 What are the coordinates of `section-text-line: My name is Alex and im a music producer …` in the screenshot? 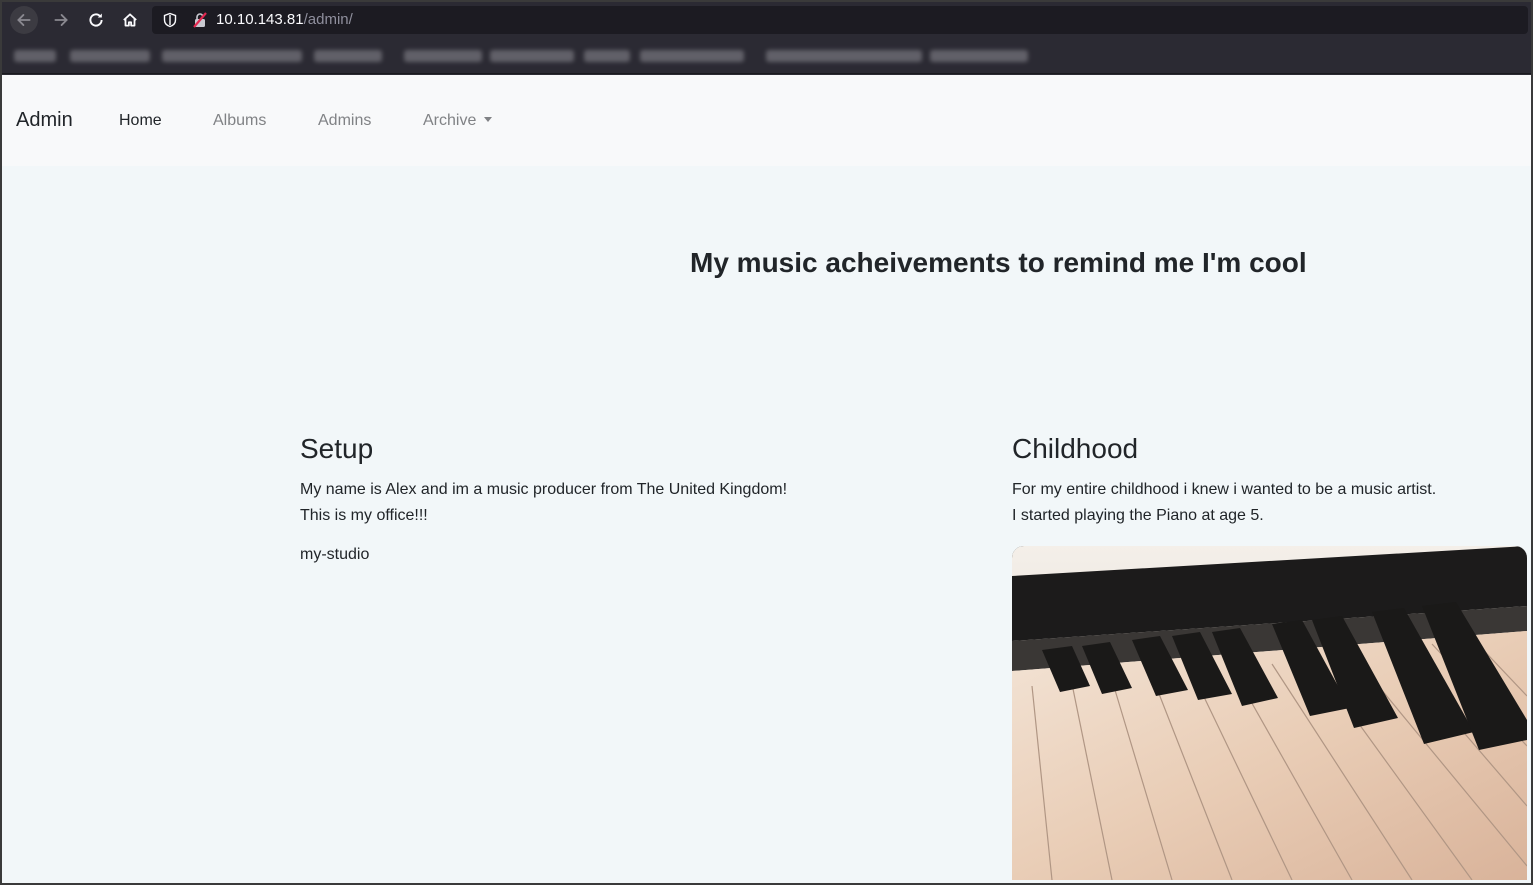 It's located at (544, 489).